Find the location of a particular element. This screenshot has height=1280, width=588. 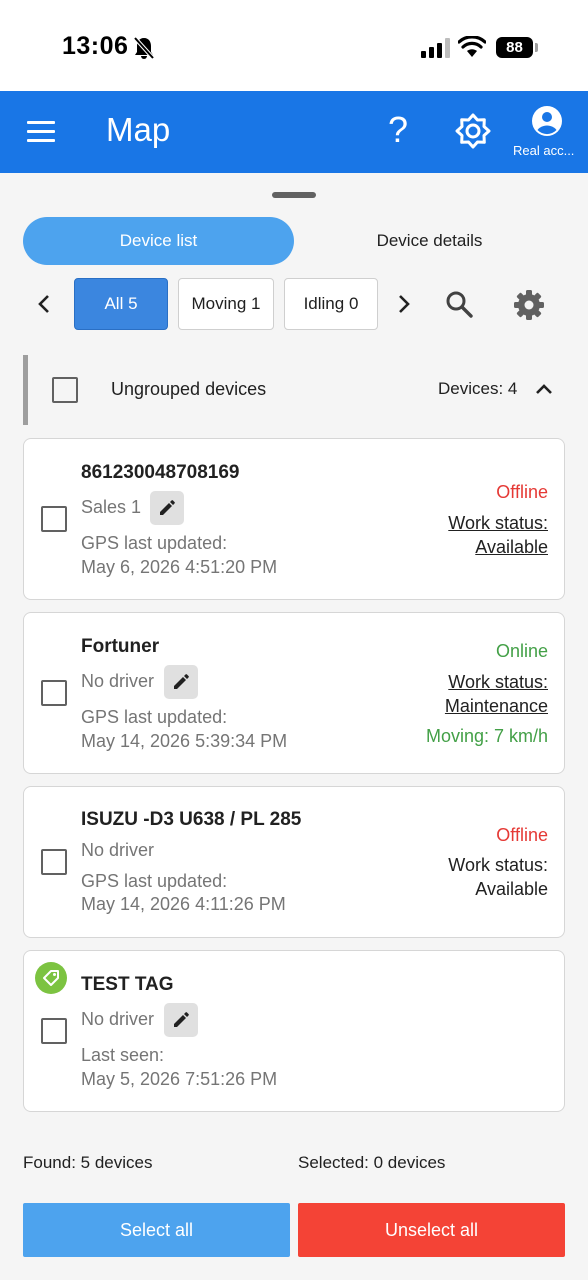

account-icon is located at coordinates (547, 121).